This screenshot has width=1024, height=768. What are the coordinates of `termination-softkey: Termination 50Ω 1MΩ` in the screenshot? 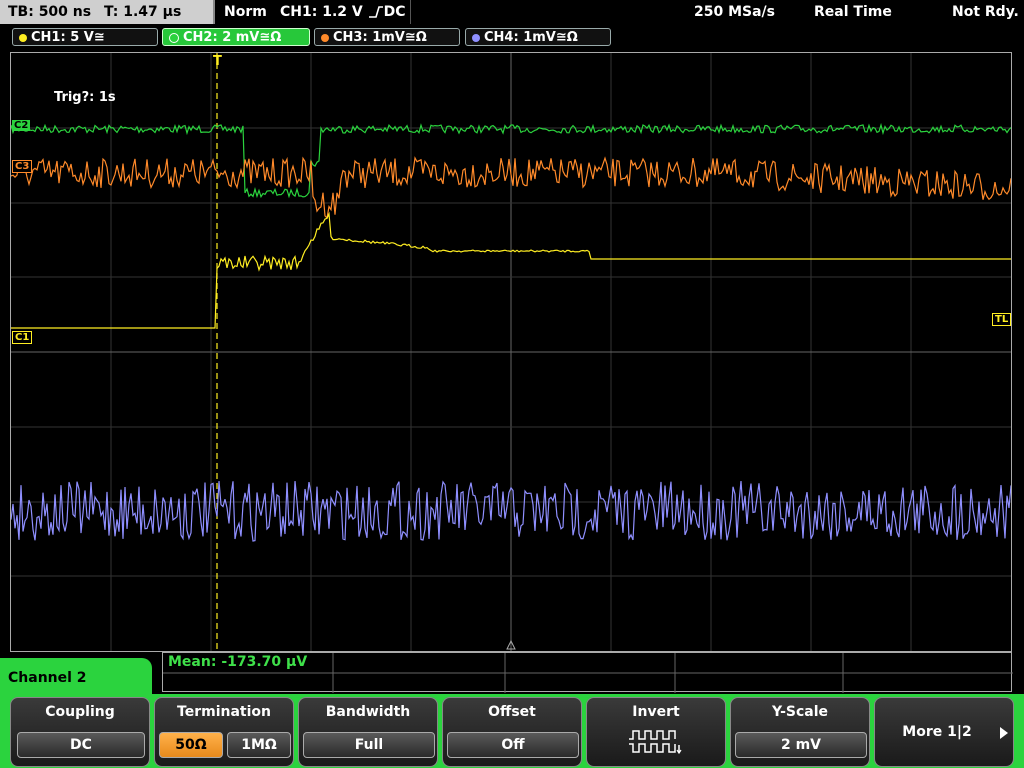 It's located at (224, 732).